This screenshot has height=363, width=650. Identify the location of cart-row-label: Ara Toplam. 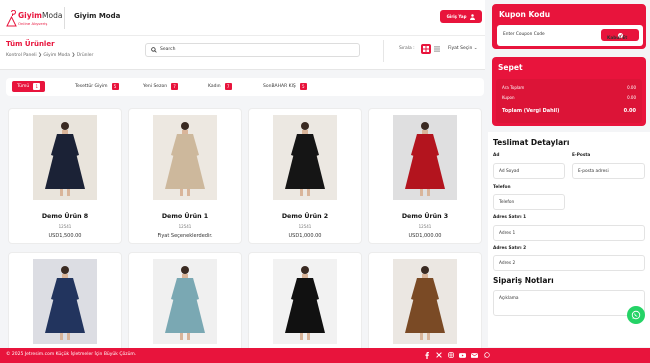
(513, 87).